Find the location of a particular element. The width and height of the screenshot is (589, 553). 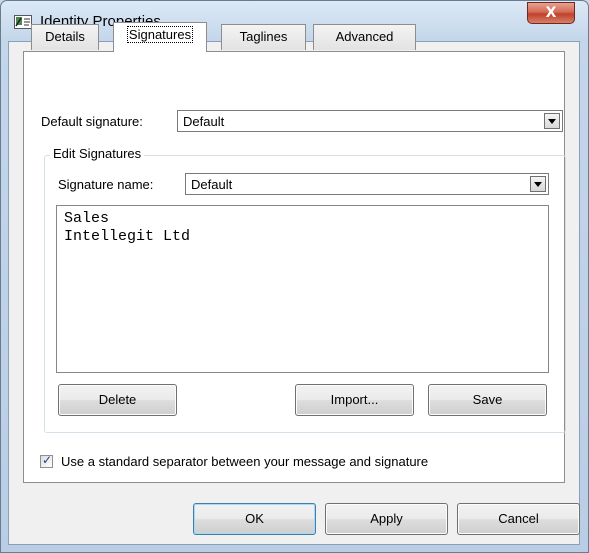

signature-name-select: Default is located at coordinates (367, 184).